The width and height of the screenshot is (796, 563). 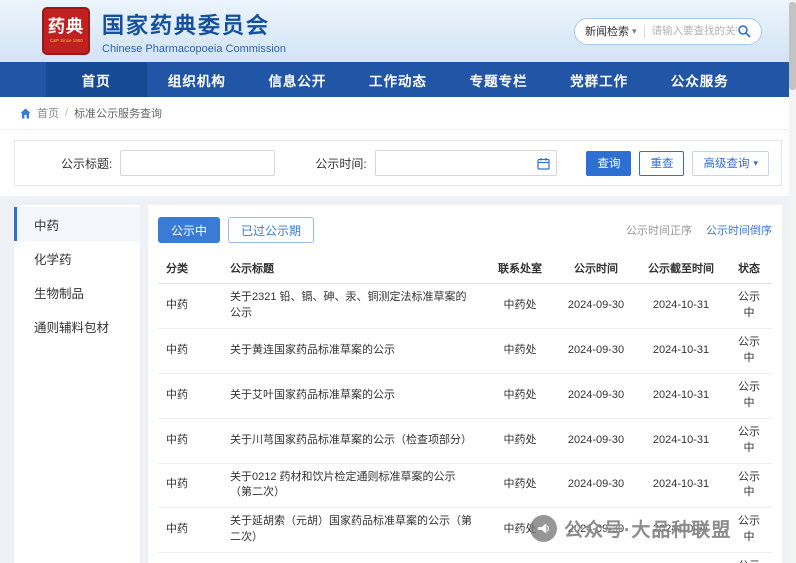 What do you see at coordinates (792, 281) in the screenshot?
I see `scrollbar` at bounding box center [792, 281].